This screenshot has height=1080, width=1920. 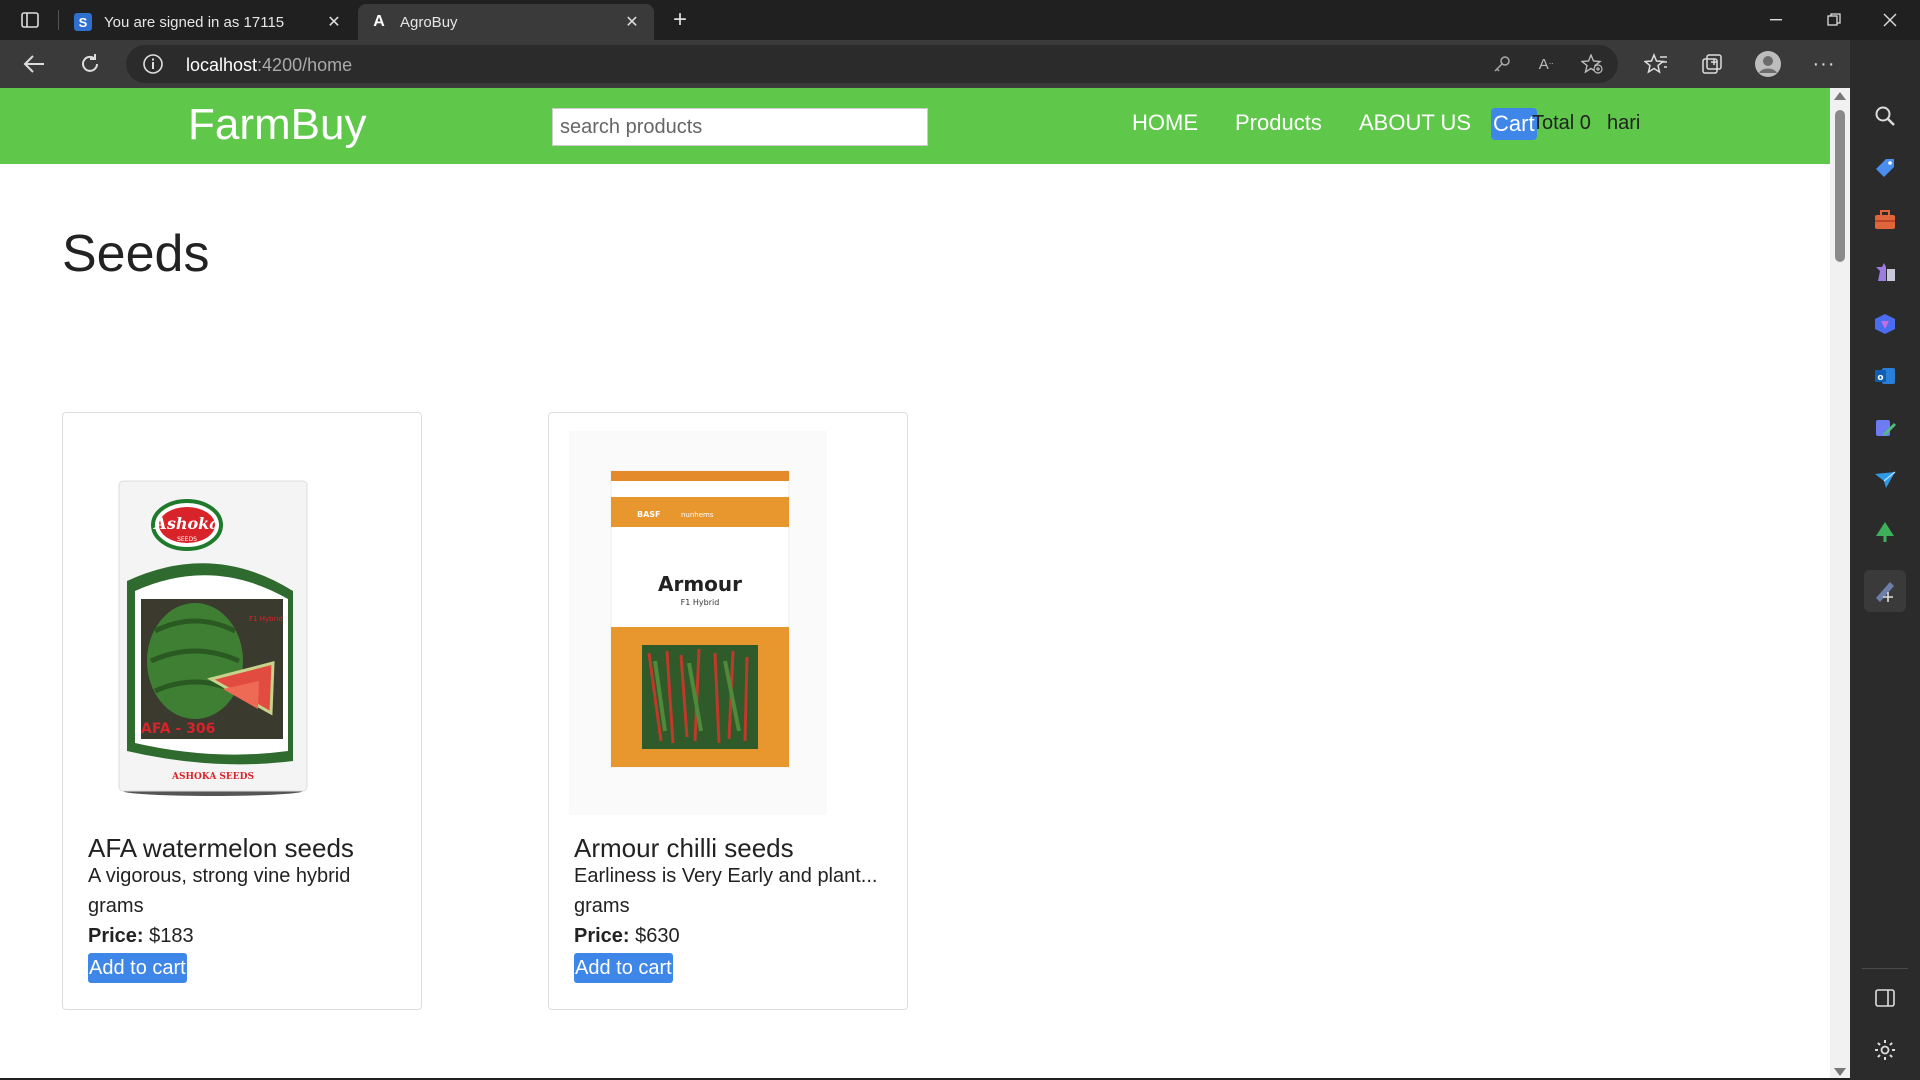 What do you see at coordinates (1824, 64) in the screenshot?
I see `more-options-icon: ···` at bounding box center [1824, 64].